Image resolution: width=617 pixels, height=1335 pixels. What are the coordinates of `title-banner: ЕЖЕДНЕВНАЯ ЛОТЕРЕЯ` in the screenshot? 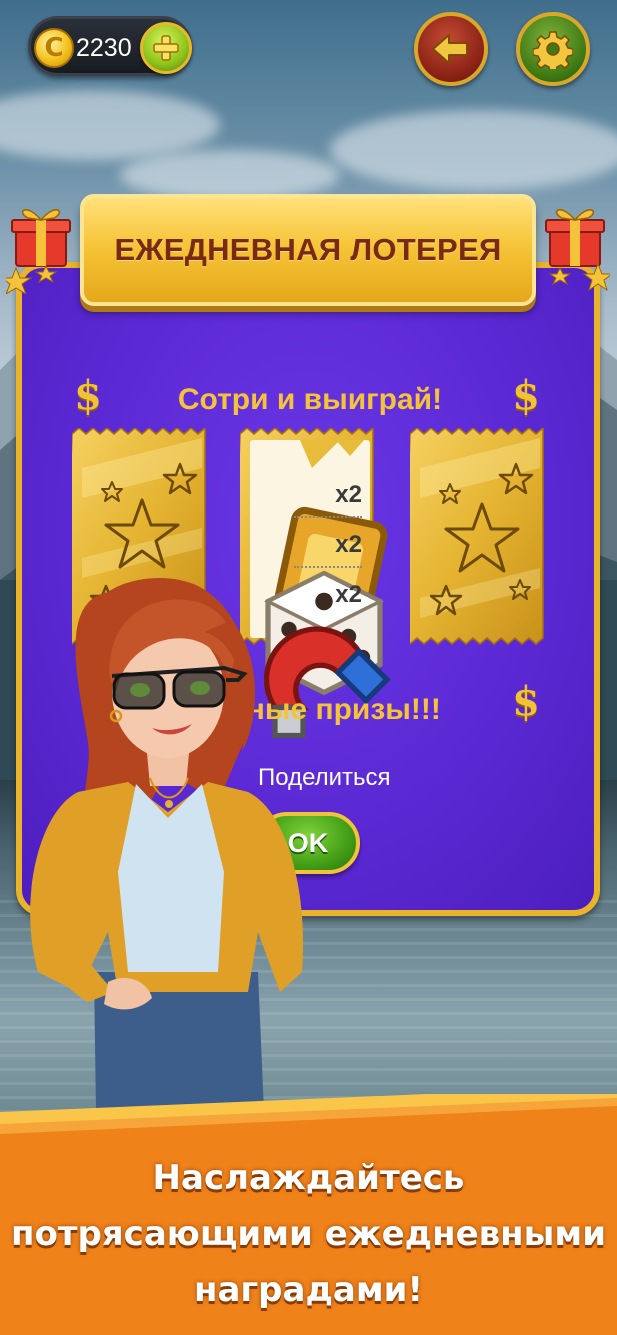 It's located at (308, 250).